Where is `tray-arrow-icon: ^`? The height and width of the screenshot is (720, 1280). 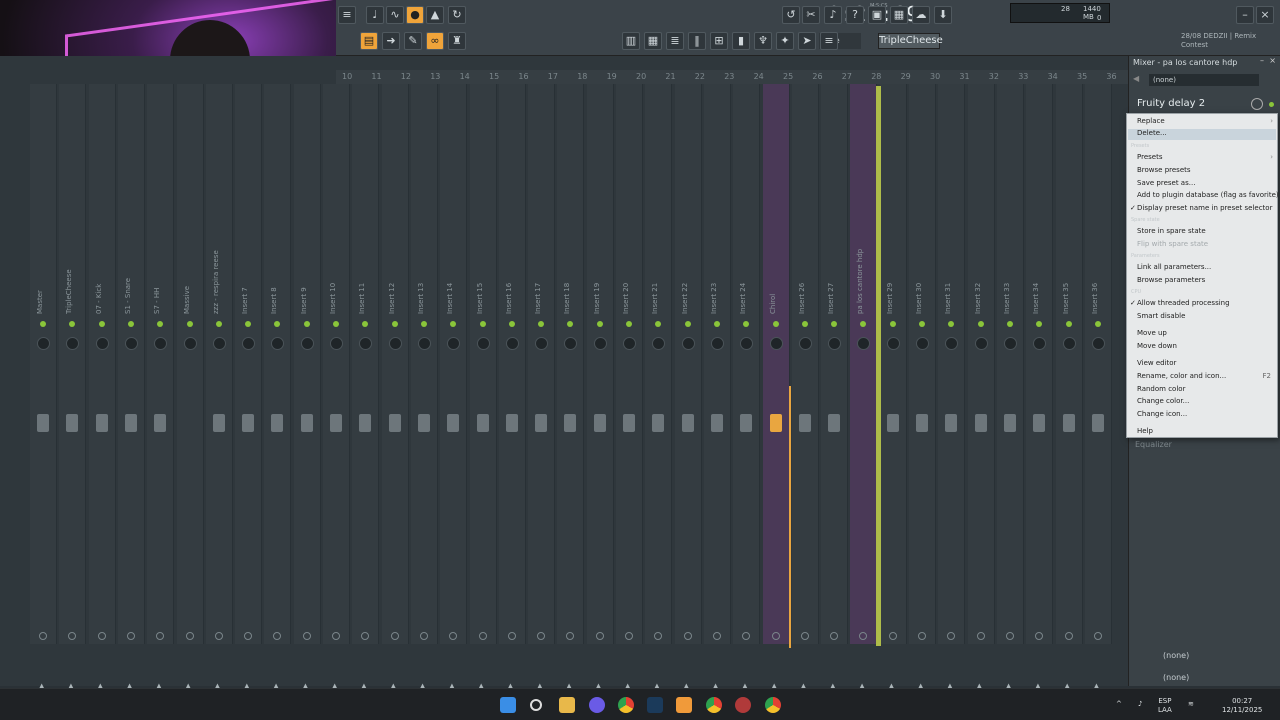 tray-arrow-icon: ^ is located at coordinates (1119, 704).